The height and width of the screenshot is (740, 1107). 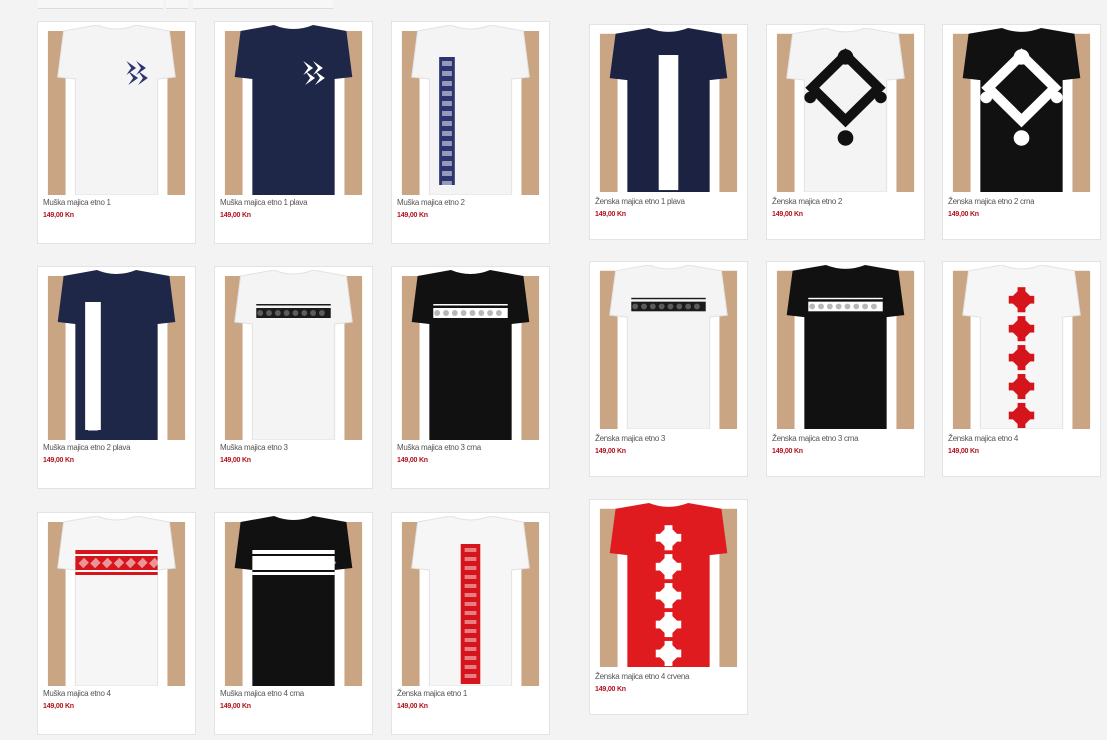 I want to click on product-card: Muška majica etno 1 plava 149,00 Kn, so click(x=293, y=132).